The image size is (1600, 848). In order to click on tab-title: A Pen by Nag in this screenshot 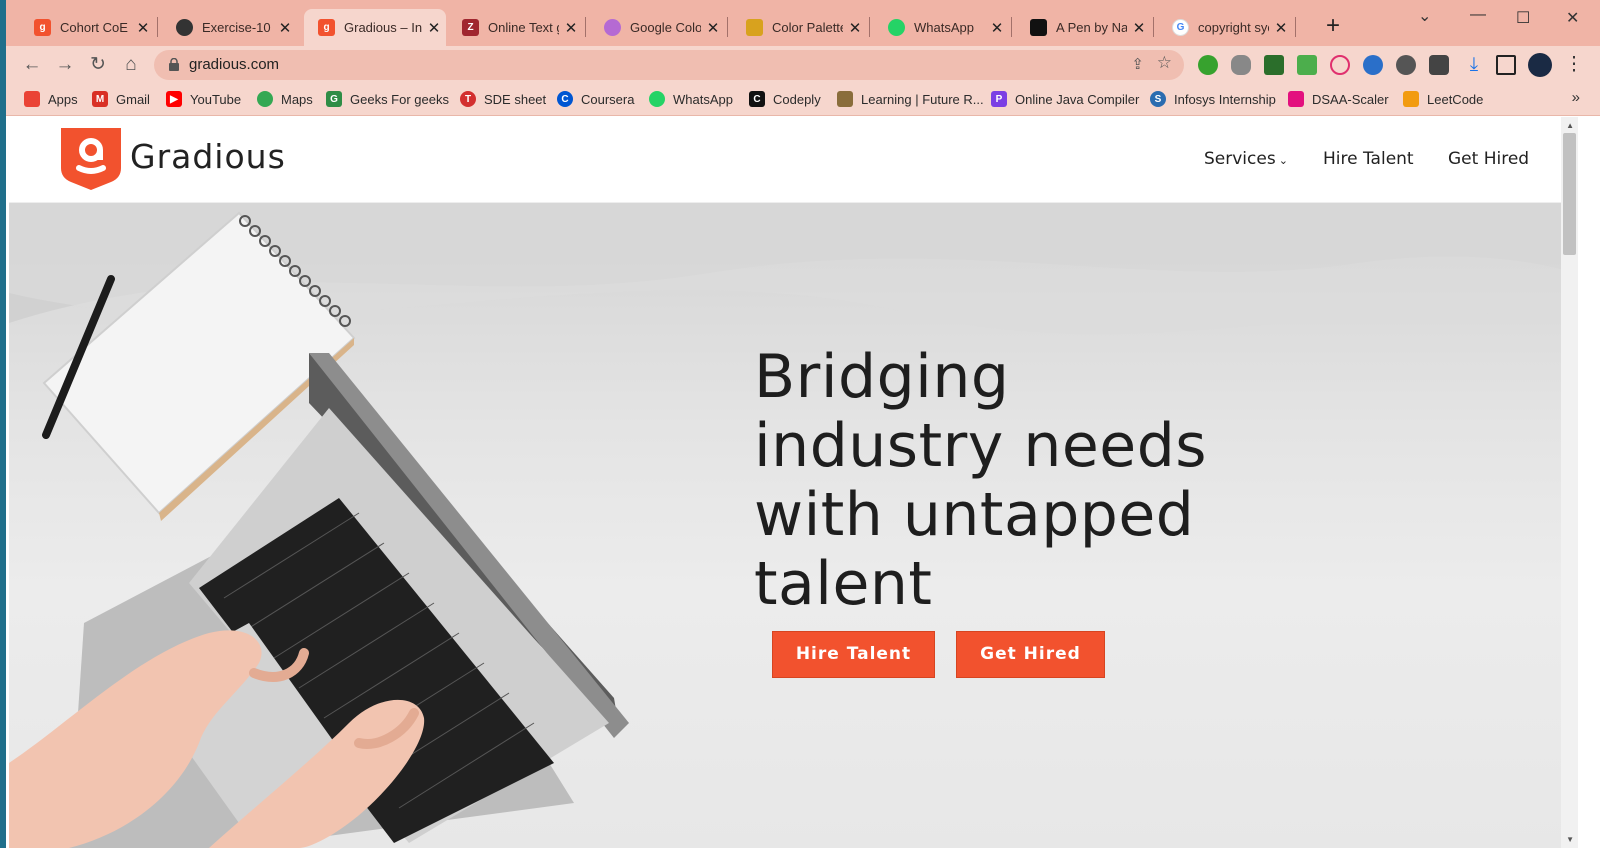, I will do `click(1091, 27)`.